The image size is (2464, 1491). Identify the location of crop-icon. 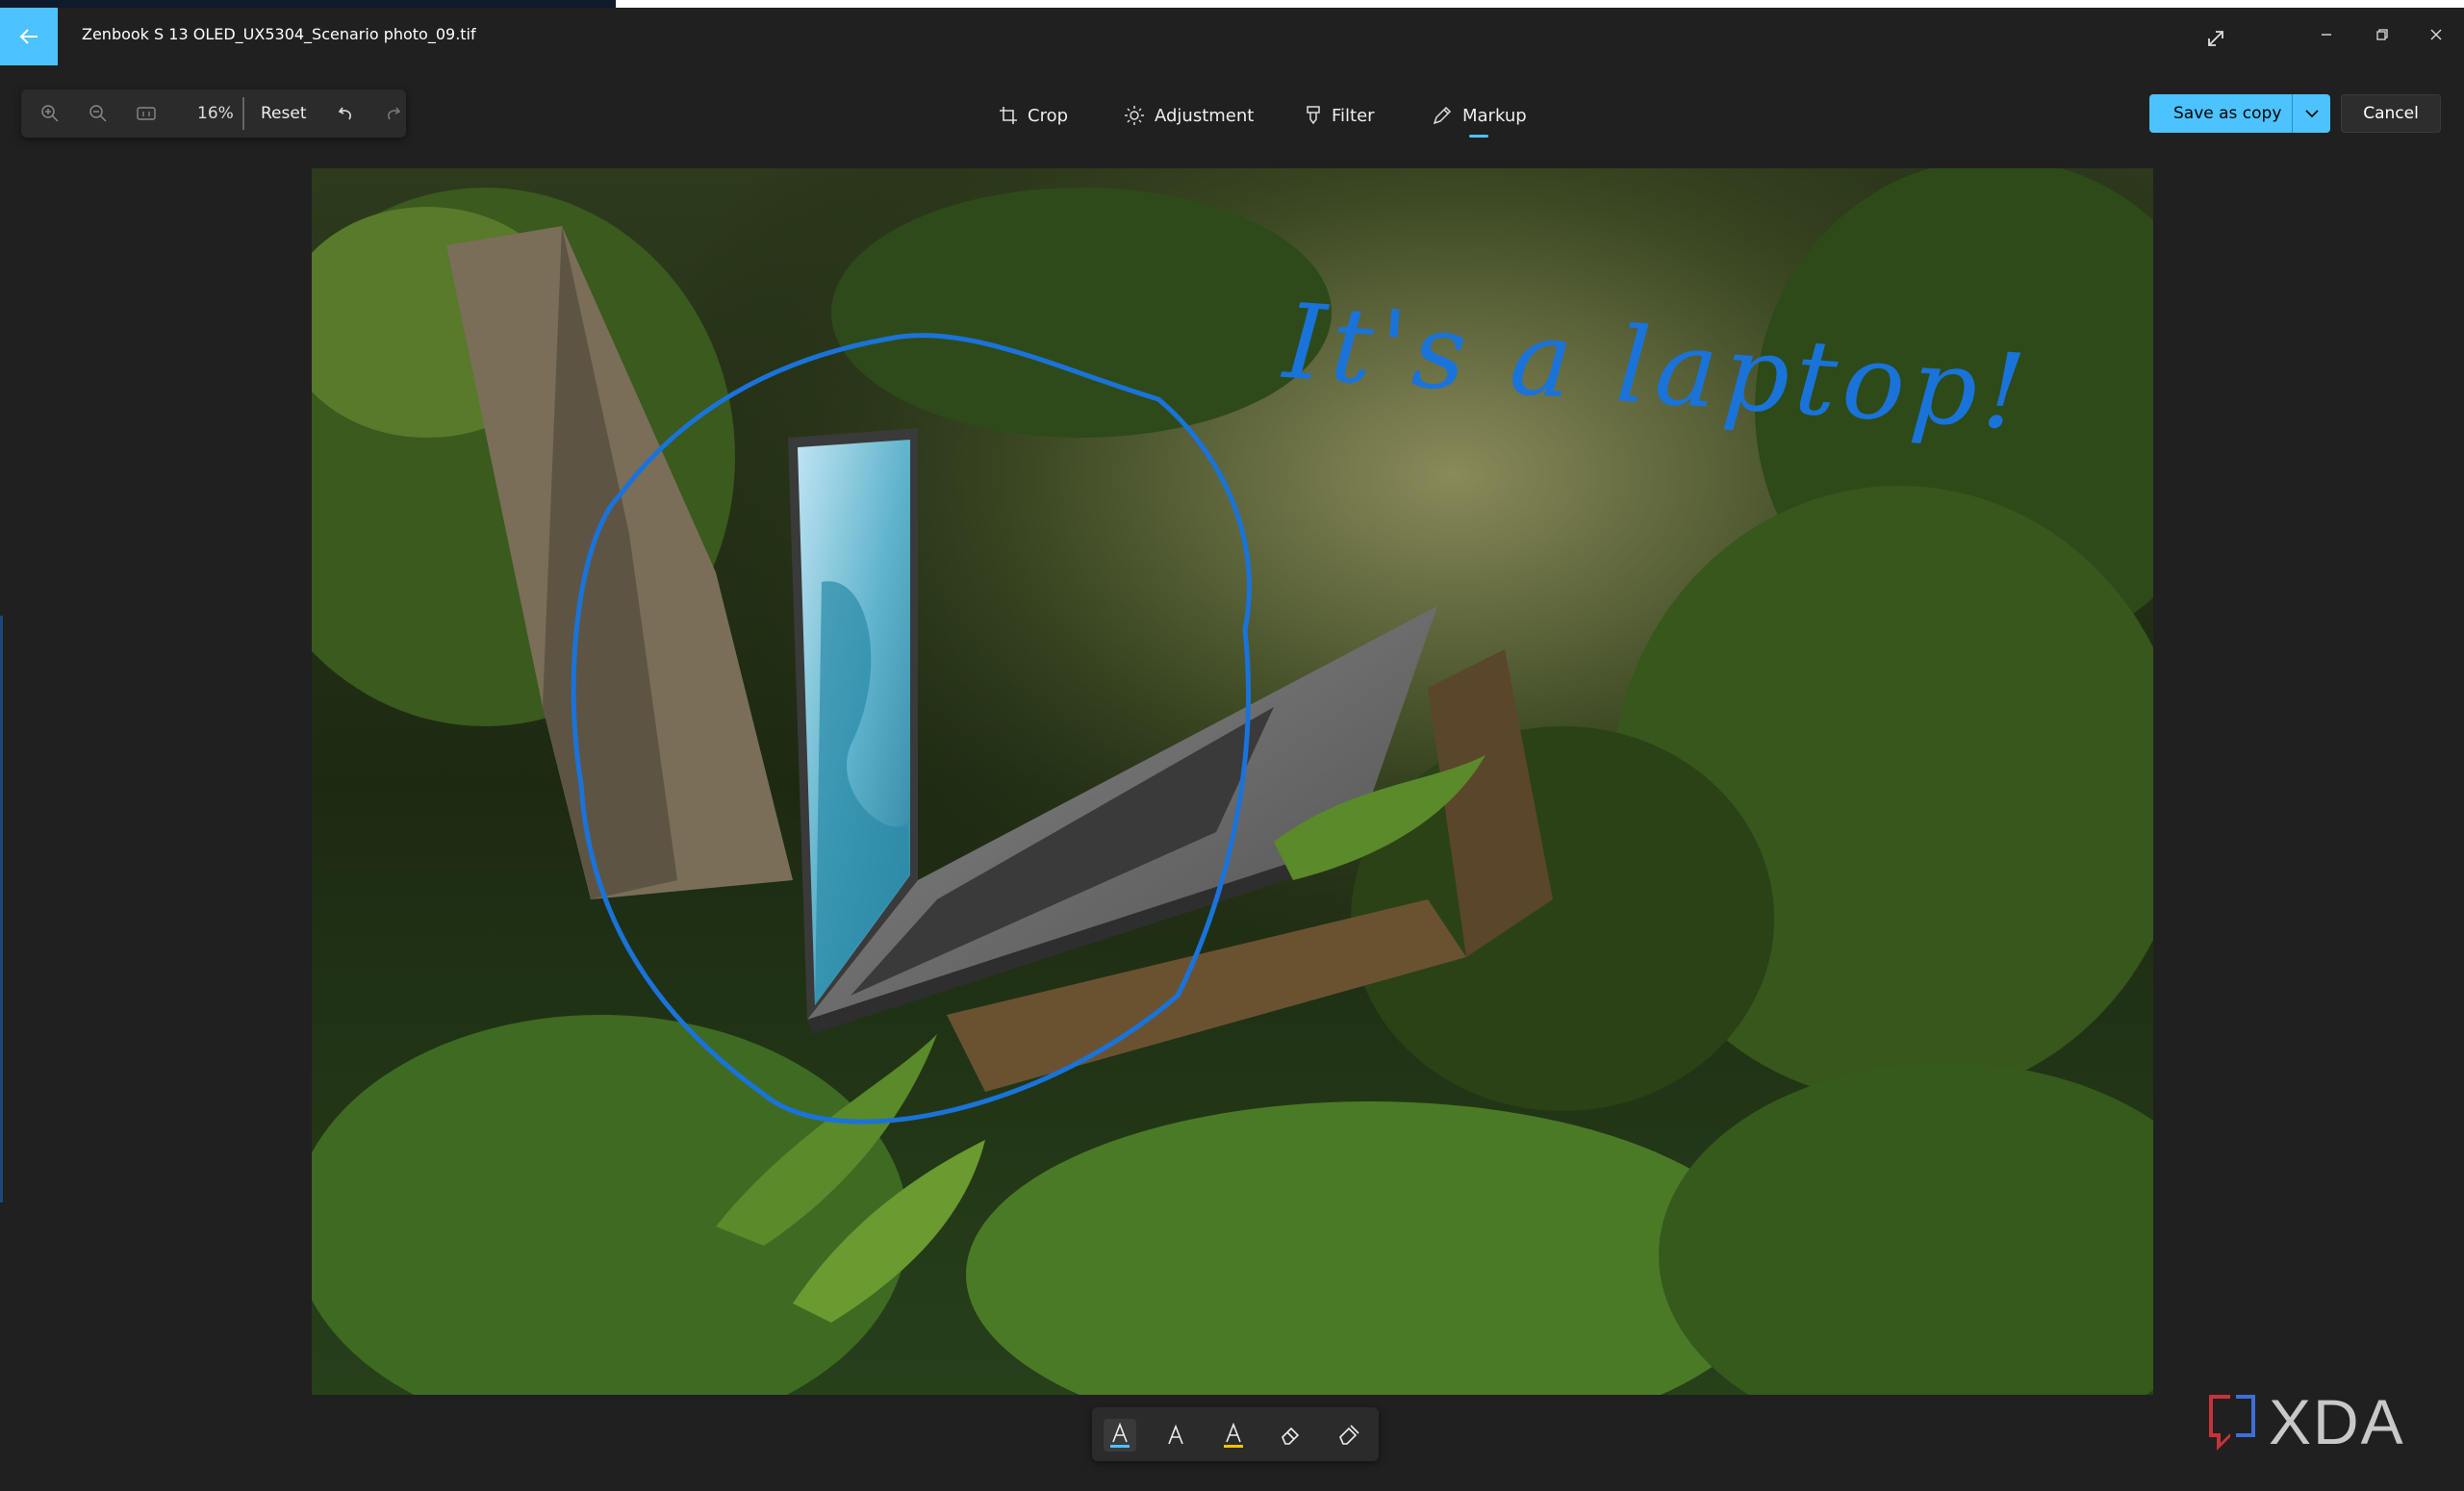
(1009, 115).